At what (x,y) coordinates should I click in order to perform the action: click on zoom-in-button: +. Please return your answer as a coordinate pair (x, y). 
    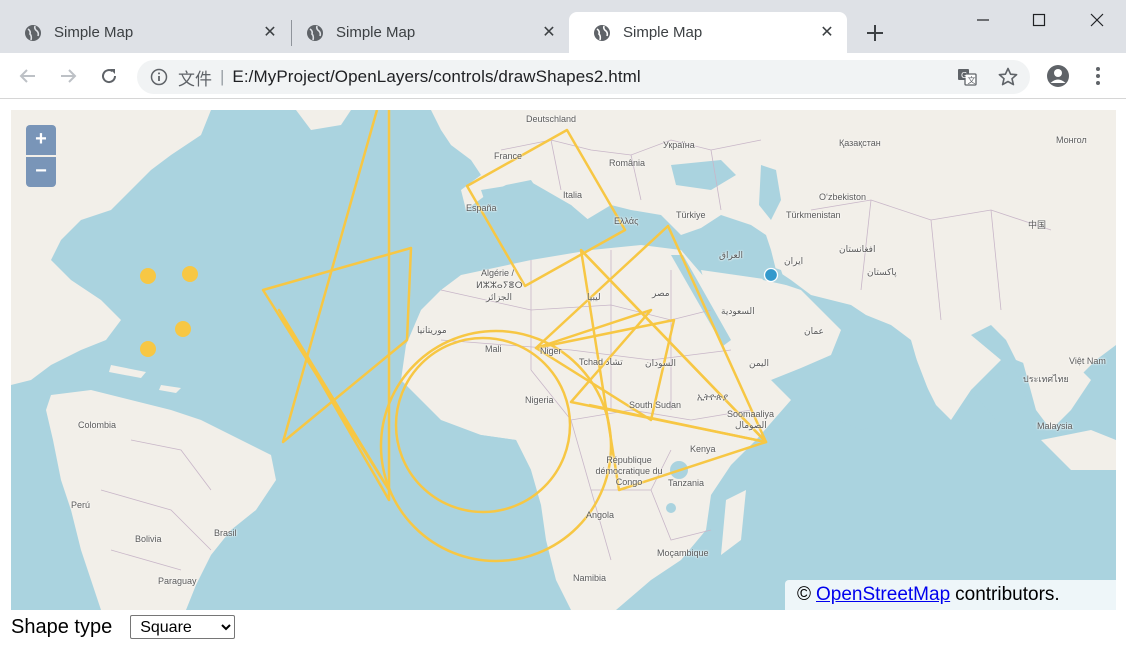
    Looking at the image, I should click on (41, 140).